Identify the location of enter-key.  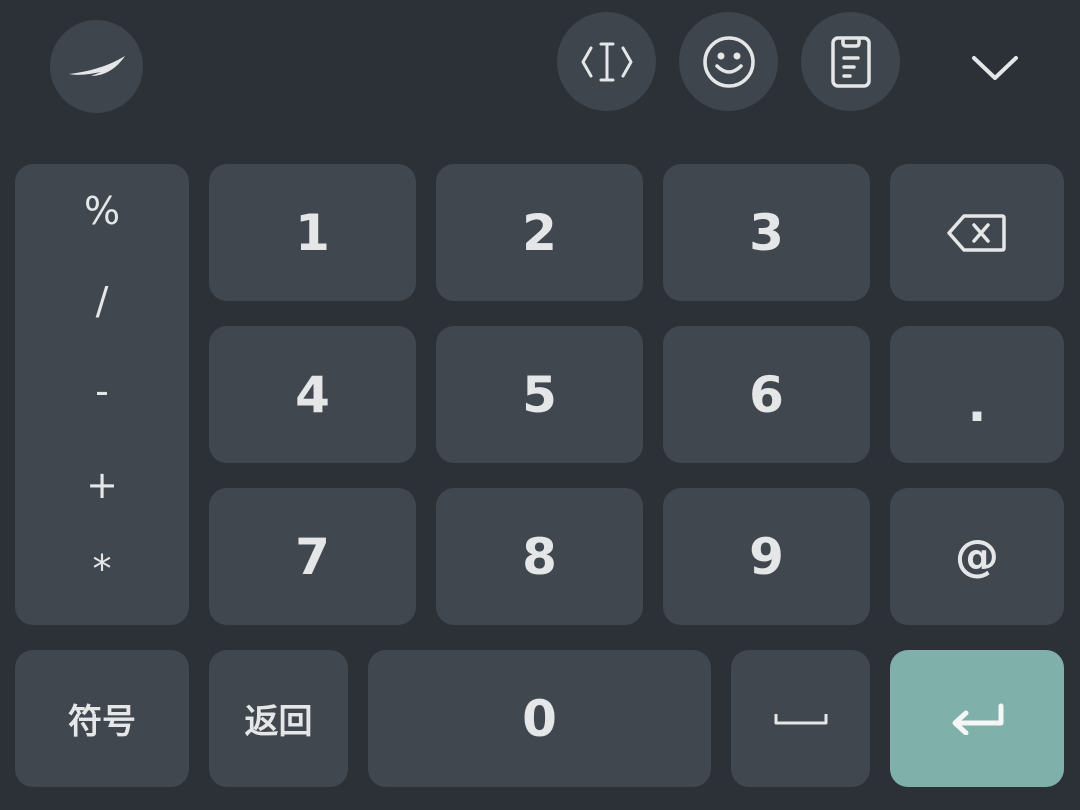
(977, 718).